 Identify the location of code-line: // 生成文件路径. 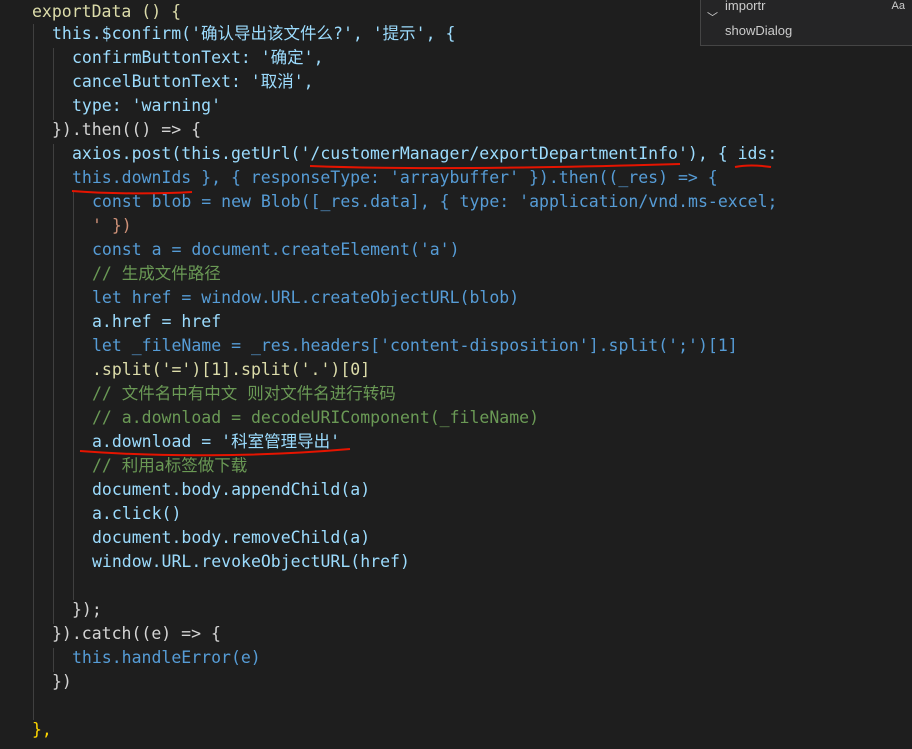
(502, 274).